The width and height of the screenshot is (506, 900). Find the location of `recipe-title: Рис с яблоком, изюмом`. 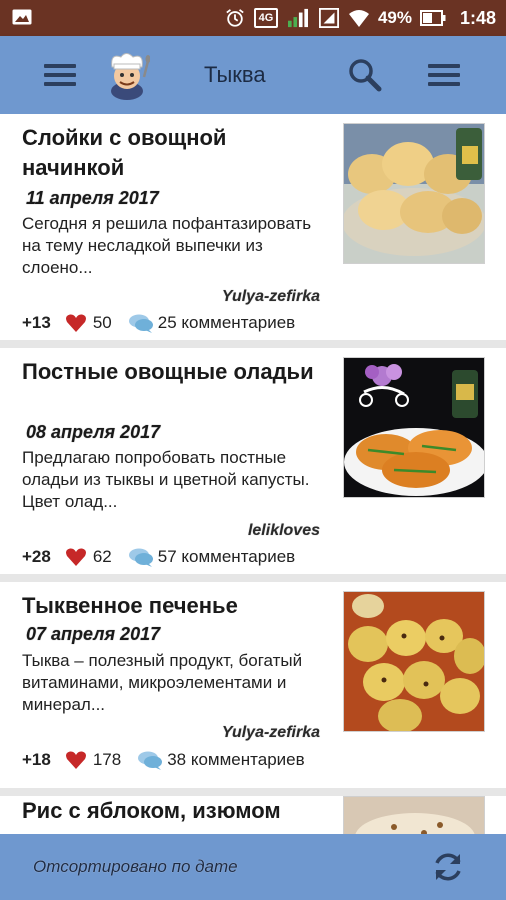

recipe-title: Рис с яблоком, изюмом is located at coordinates (177, 811).